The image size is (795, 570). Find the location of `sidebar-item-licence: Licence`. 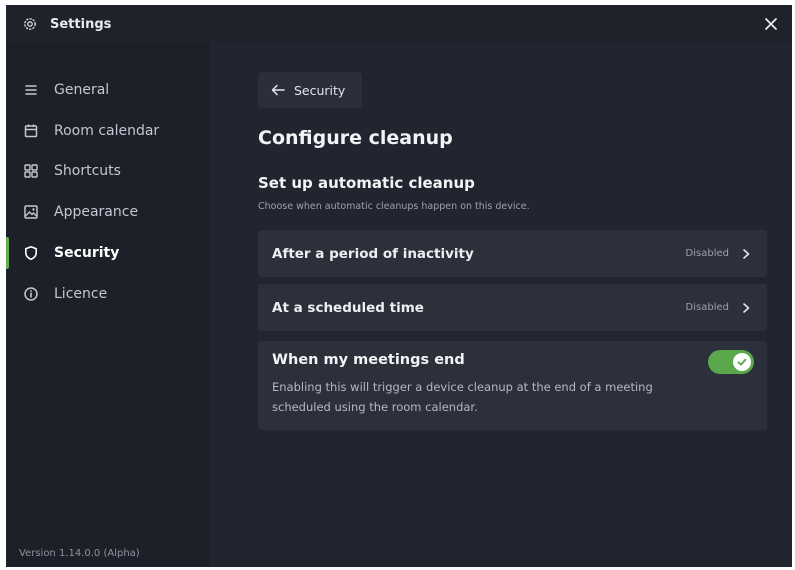

sidebar-item-licence: Licence is located at coordinates (108, 294).